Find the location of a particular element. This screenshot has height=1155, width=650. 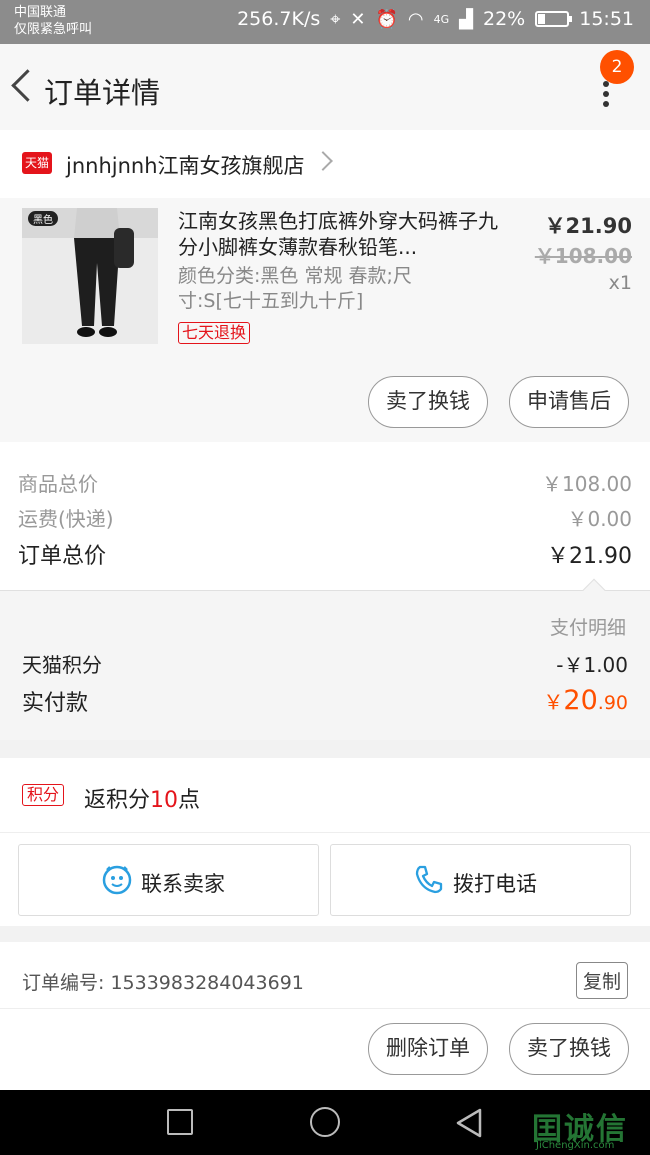

paid-label: 实付款 is located at coordinates (55, 703).